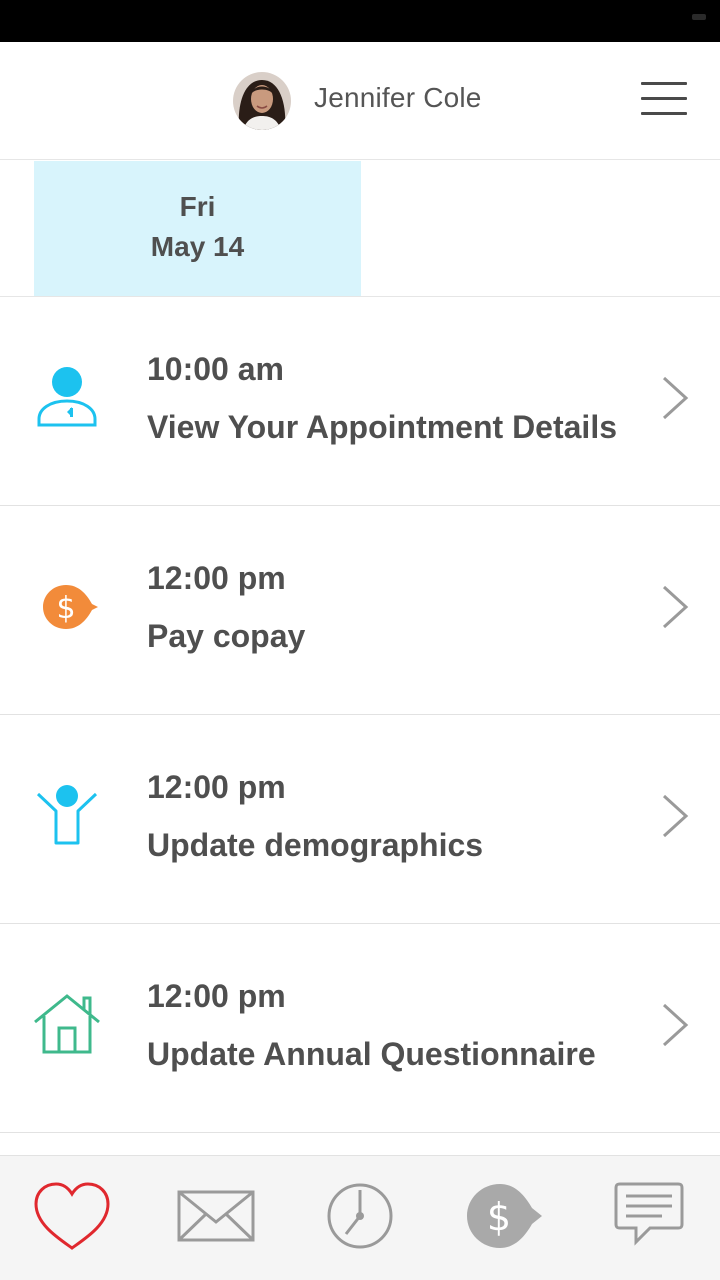 Image resolution: width=720 pixels, height=1280 pixels. Describe the element at coordinates (699, 17) in the screenshot. I see `status-indicator` at that location.